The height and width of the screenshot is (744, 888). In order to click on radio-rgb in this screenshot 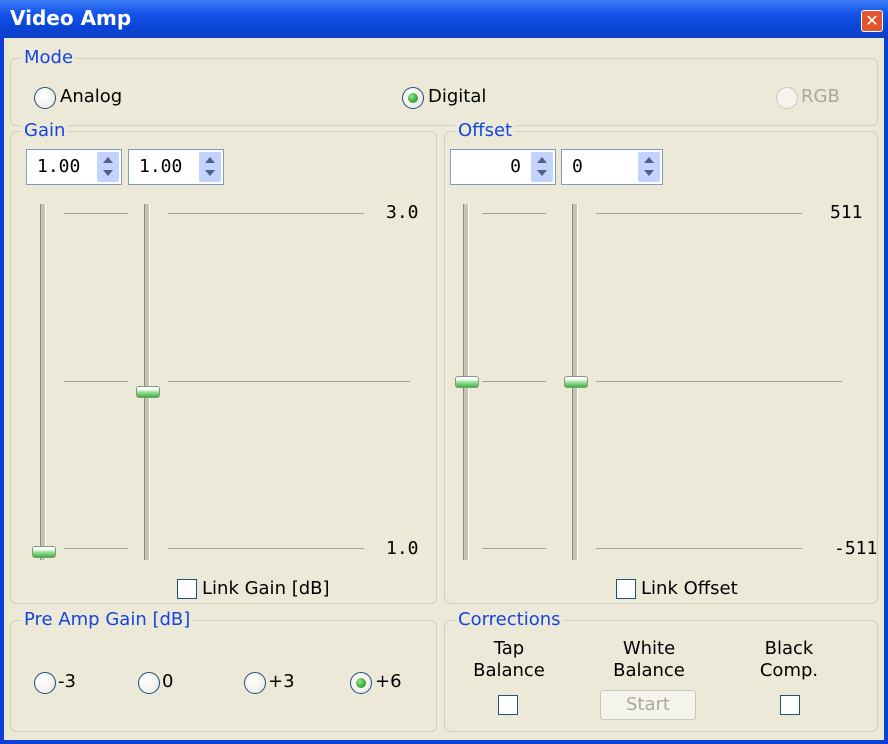, I will do `click(787, 98)`.